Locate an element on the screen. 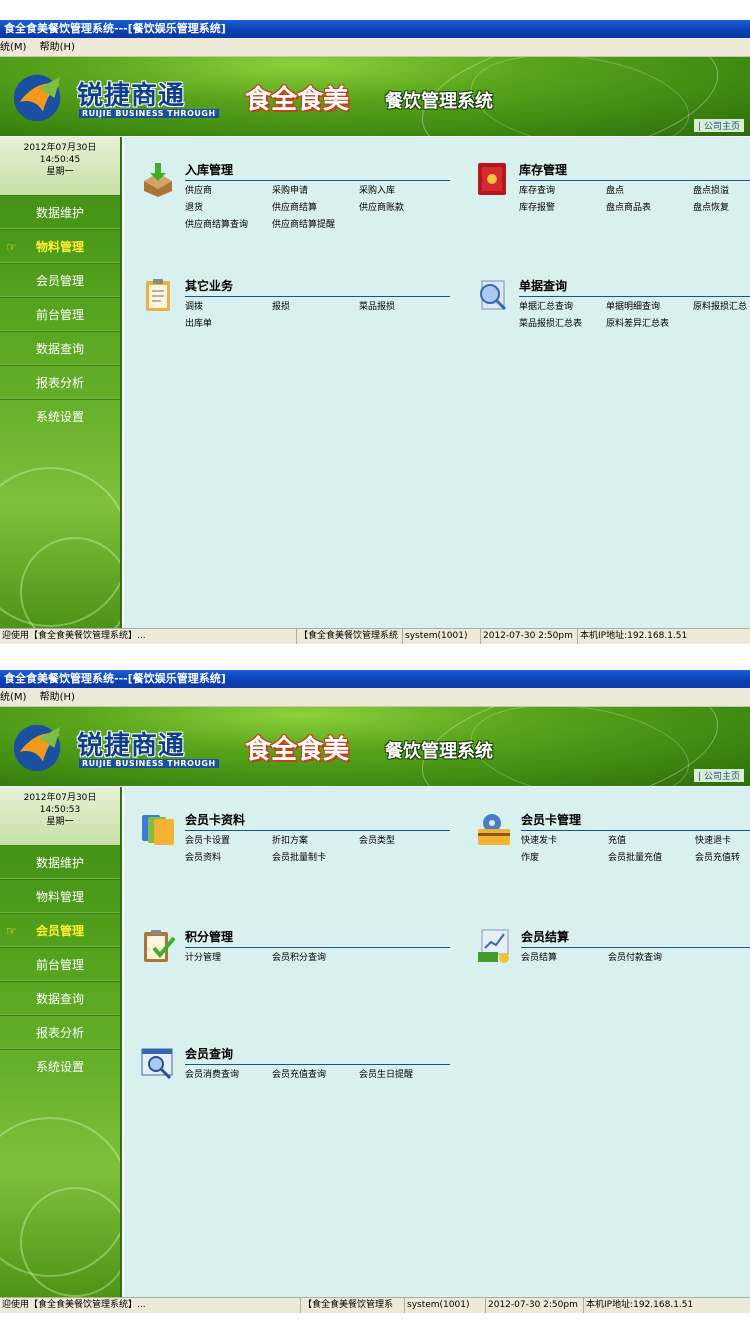 Image resolution: width=750 pixels, height=1334 pixels. link-recharge-transfer: 会员充值转 is located at coordinates (722, 858).